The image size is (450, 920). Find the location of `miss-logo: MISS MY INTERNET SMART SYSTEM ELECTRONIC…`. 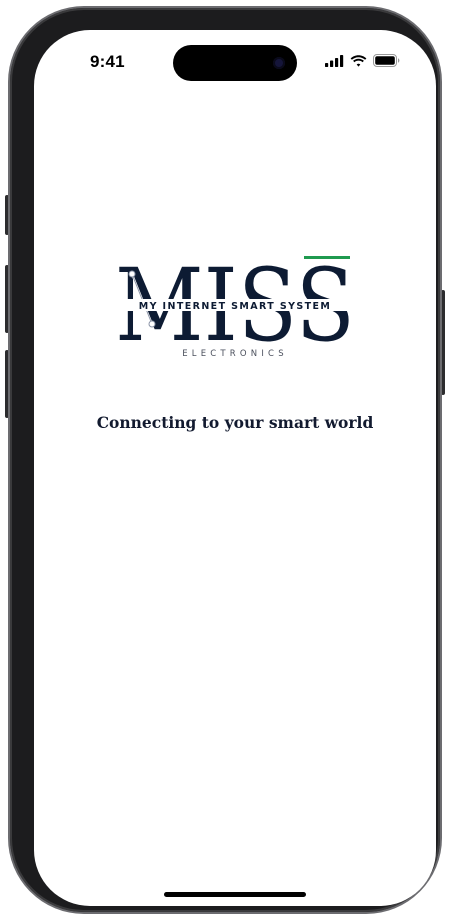

miss-logo: MISS MY INTERNET SMART SYSTEM ELECTRONIC… is located at coordinates (235, 308).